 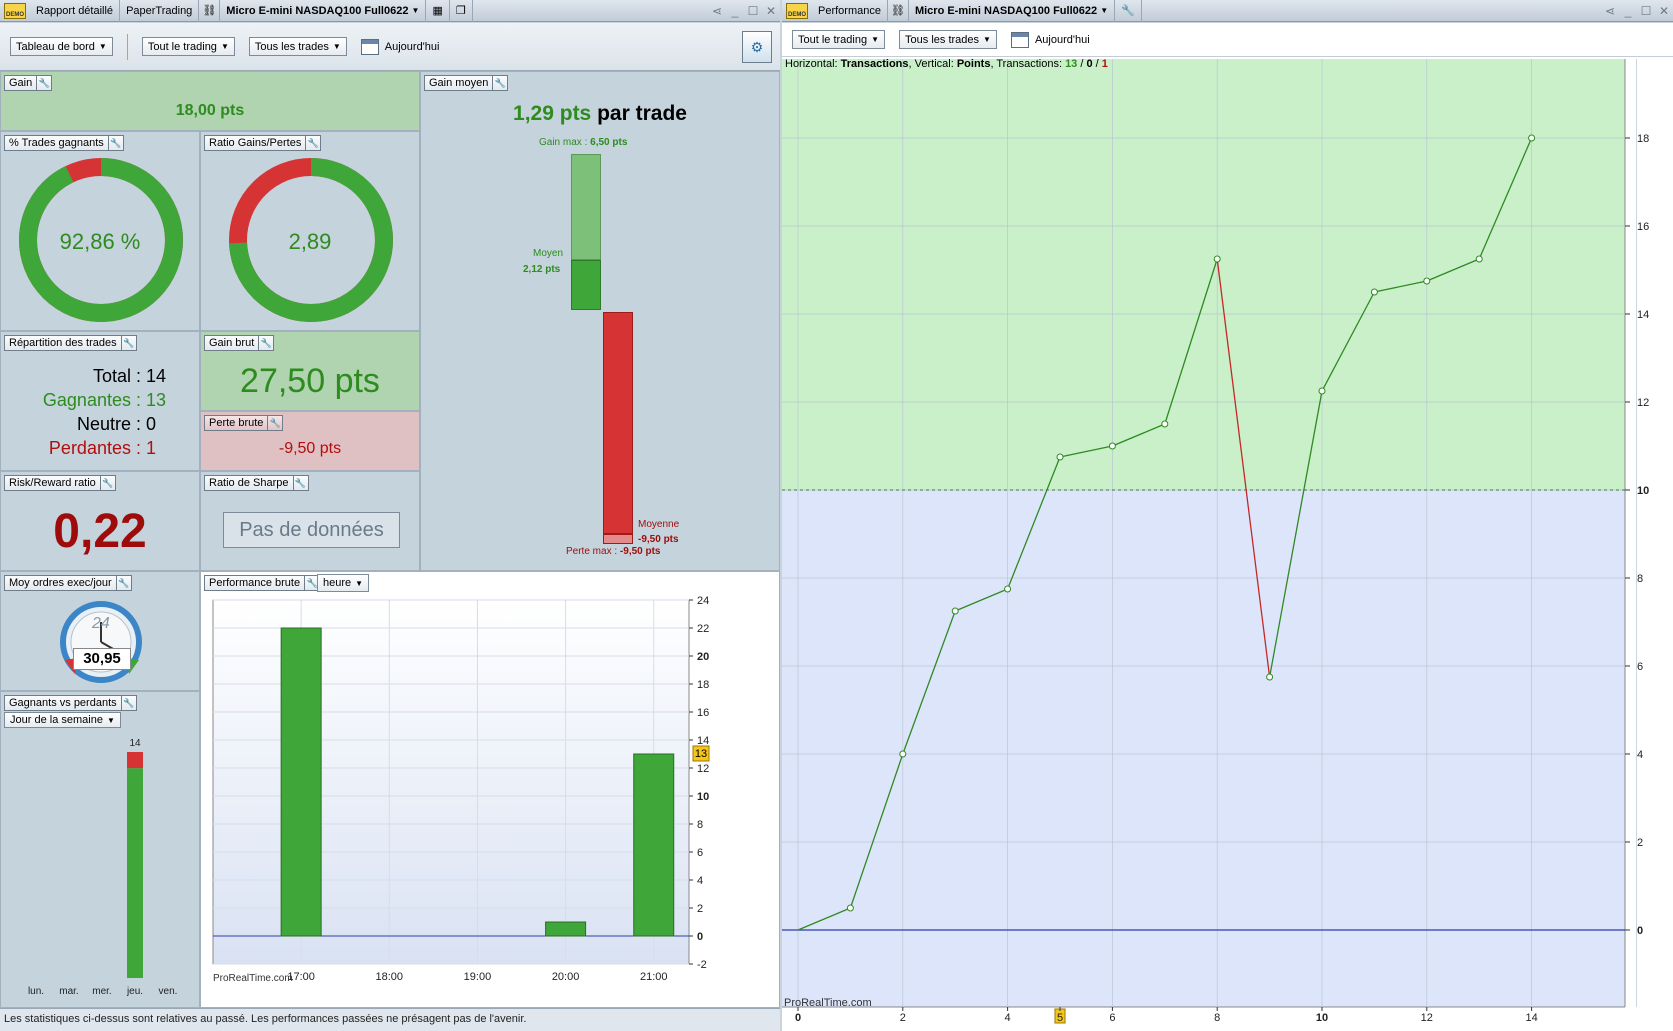 I want to click on loss-avg-label: Moyenne, so click(x=659, y=524).